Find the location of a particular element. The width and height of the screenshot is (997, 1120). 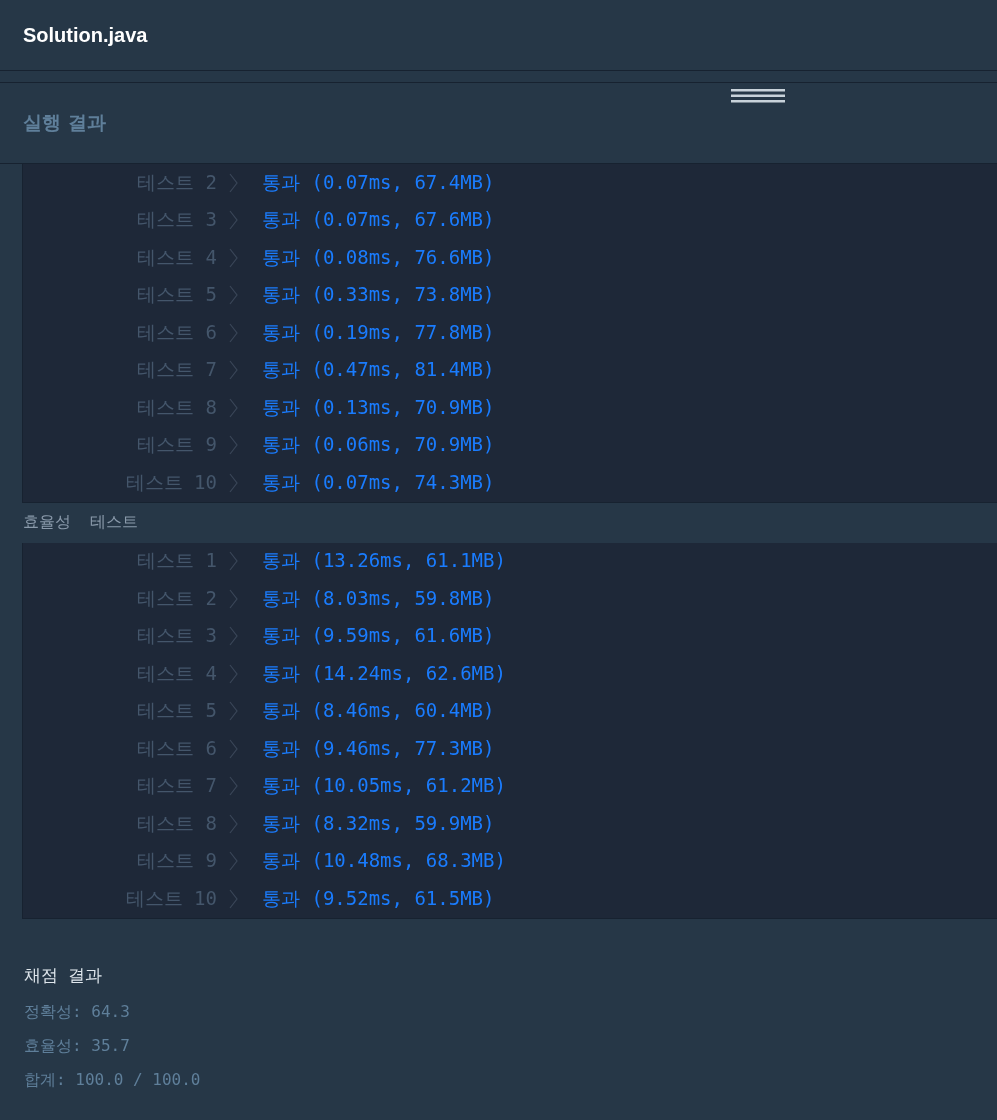

file-title: Solution.java is located at coordinates (85, 35).